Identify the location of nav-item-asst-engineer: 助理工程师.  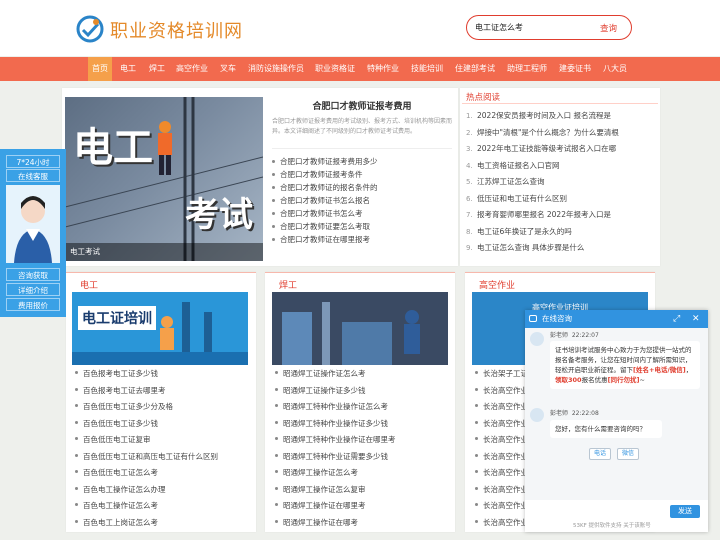
(527, 69).